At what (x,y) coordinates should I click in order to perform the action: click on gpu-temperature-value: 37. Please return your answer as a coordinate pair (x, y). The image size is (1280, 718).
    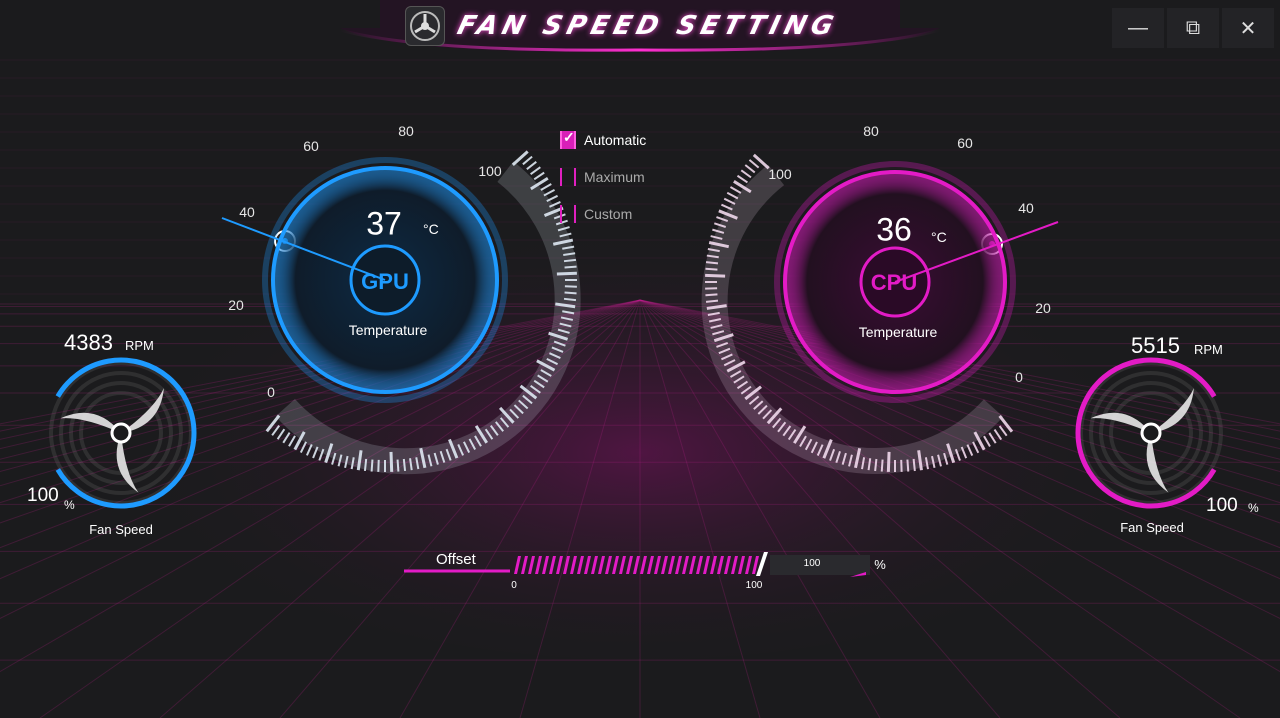
    Looking at the image, I should click on (384, 223).